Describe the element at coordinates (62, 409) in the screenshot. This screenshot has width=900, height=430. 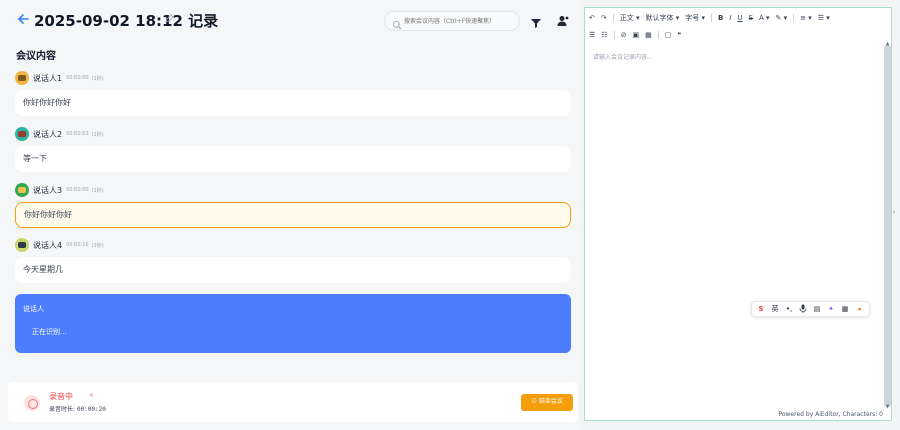
I see `duration-label: 录音时长:` at that location.